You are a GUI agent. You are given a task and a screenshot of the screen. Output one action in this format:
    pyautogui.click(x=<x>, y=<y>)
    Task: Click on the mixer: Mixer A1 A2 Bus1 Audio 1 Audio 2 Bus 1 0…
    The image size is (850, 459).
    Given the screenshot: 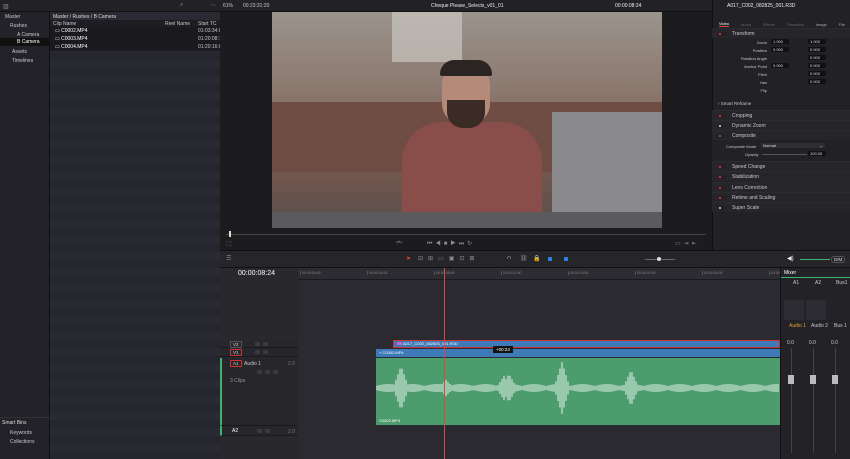 What is the action you would take?
    pyautogui.click(x=815, y=363)
    